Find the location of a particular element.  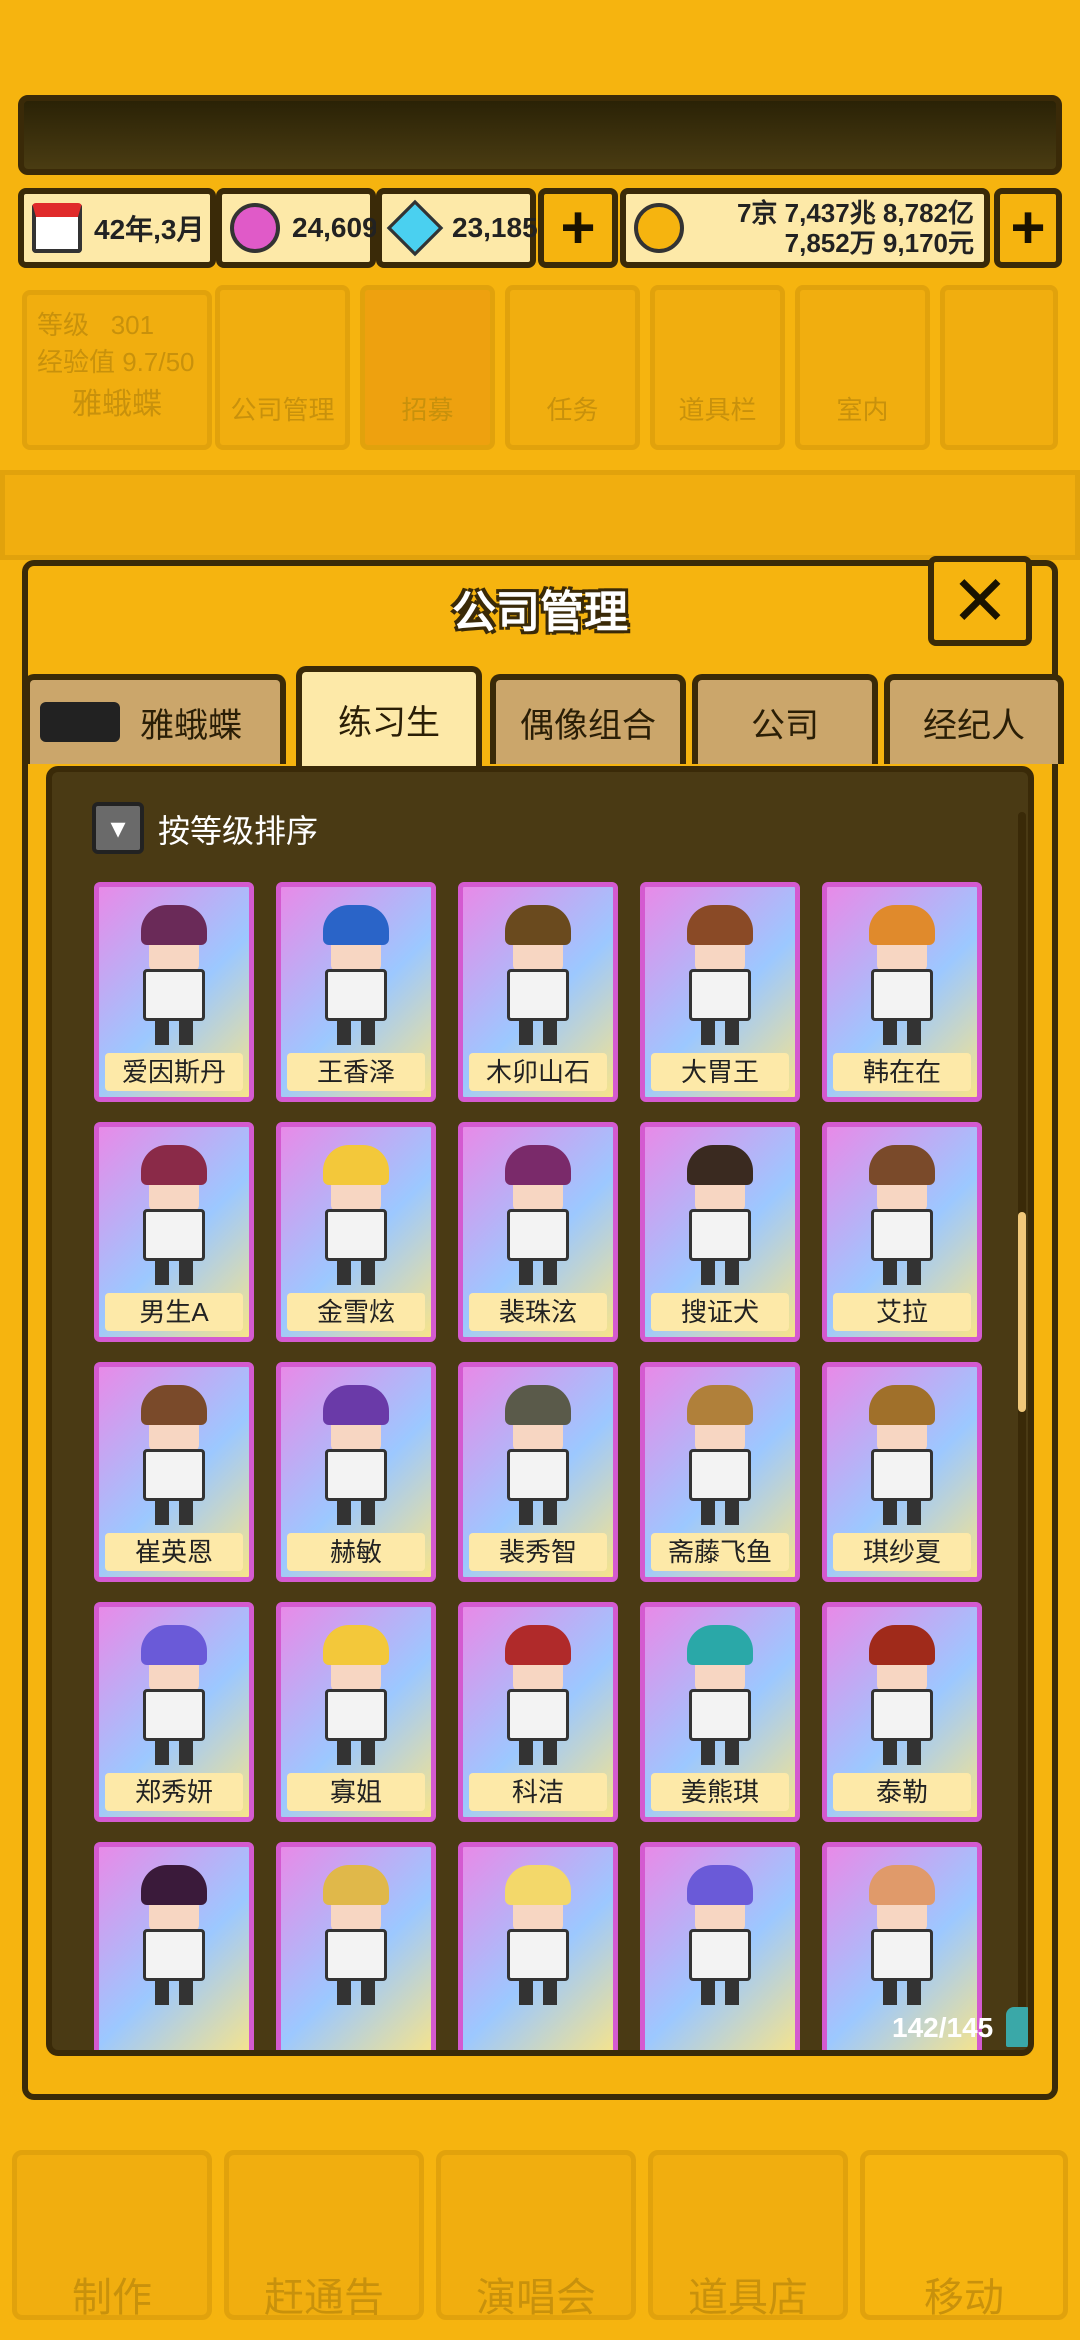

tab-label: 公司 is located at coordinates (785, 725).